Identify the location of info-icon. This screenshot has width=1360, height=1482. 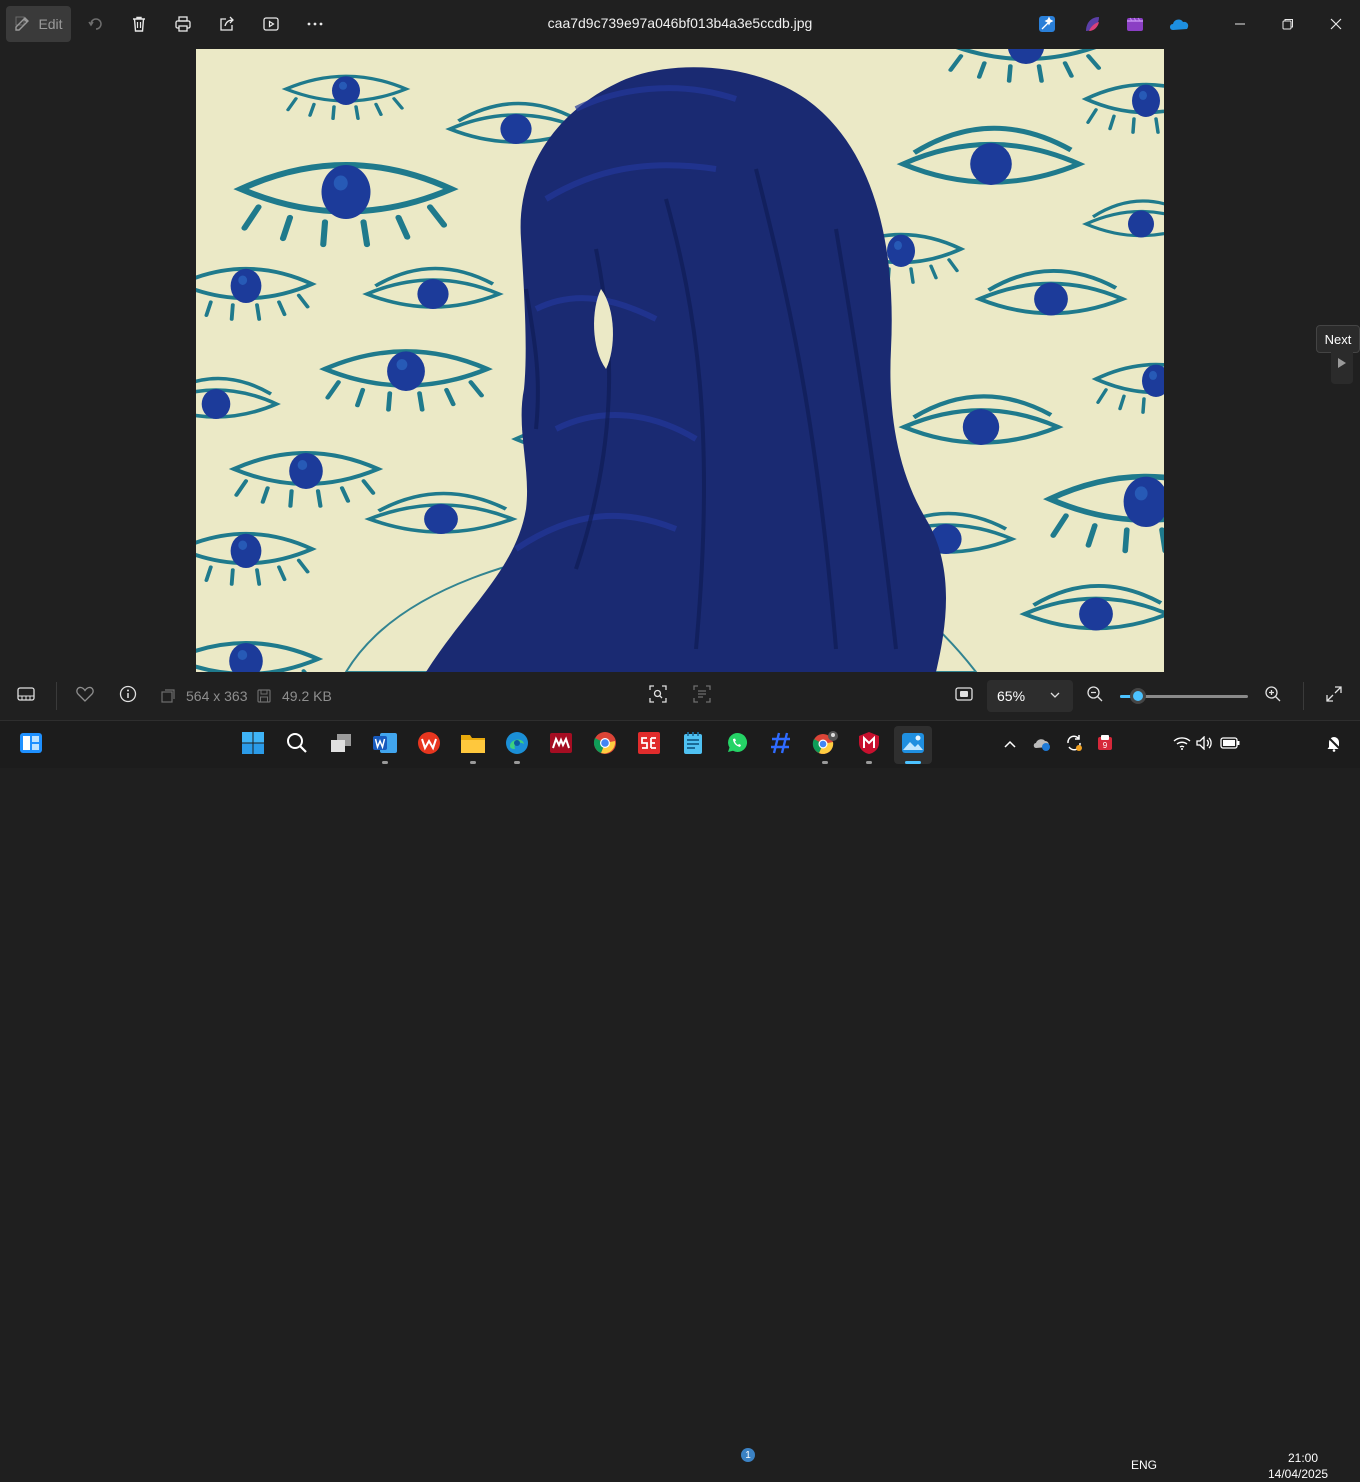
(128, 696).